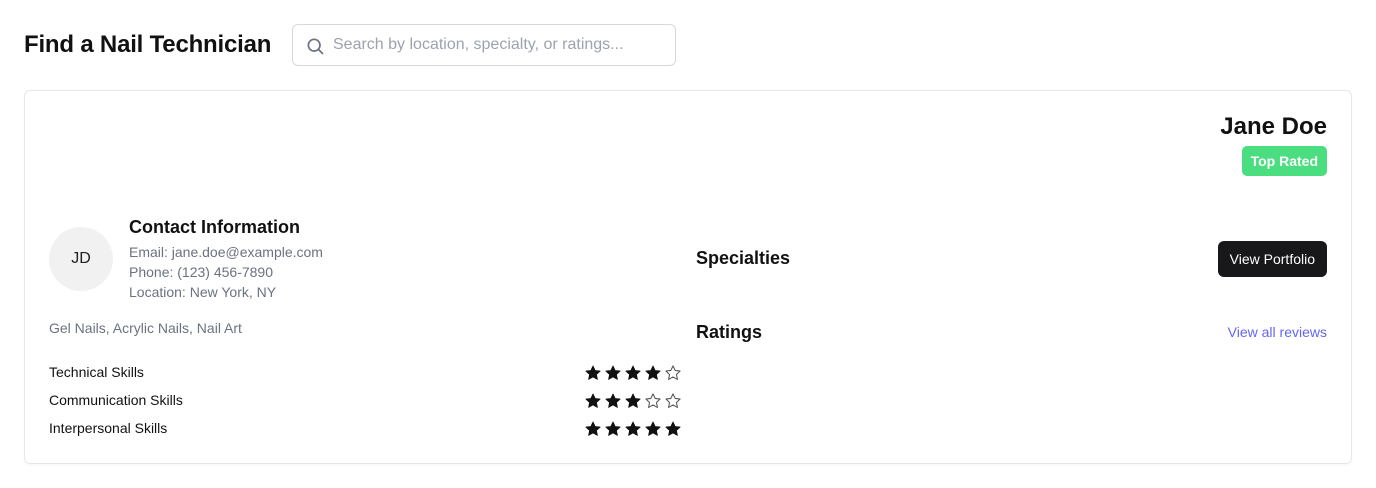  Describe the element at coordinates (1273, 126) in the screenshot. I see `technician-name: Jane Doe` at that location.